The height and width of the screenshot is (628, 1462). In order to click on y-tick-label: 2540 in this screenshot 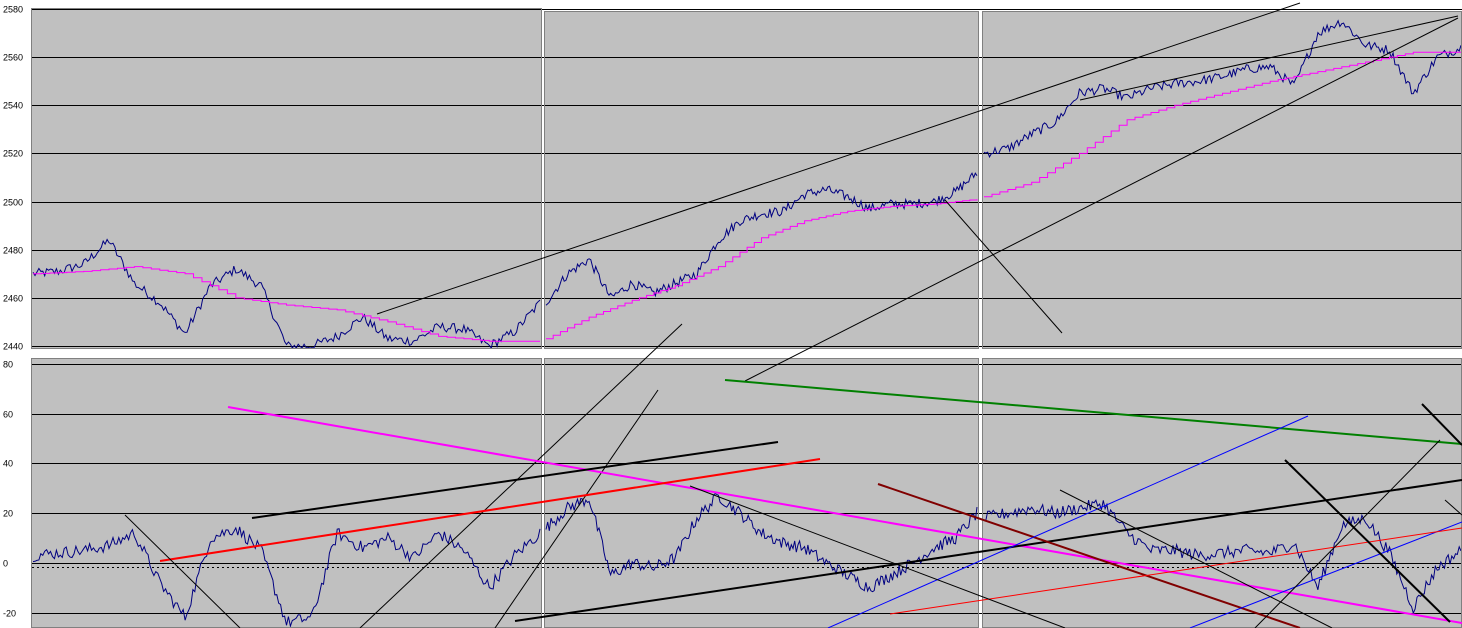, I will do `click(13, 106)`.